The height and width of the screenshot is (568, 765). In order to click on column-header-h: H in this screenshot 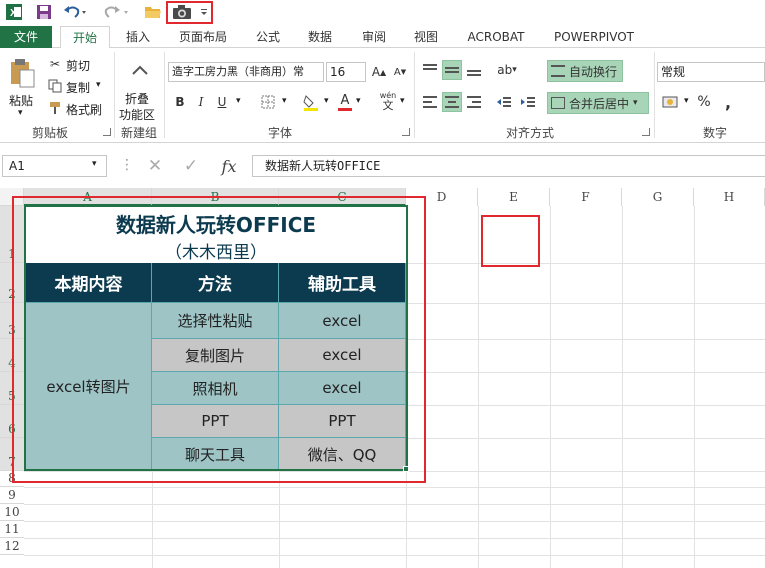, I will do `click(729, 197)`.